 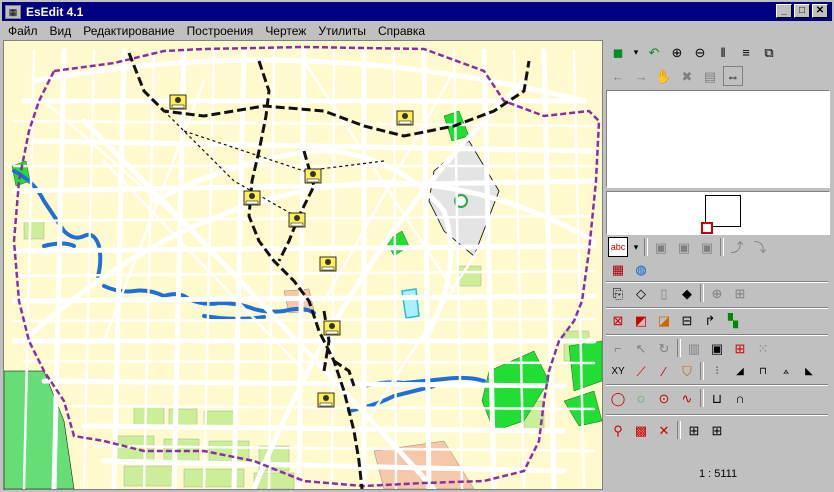 What do you see at coordinates (718, 139) in the screenshot?
I see `info-panel` at bounding box center [718, 139].